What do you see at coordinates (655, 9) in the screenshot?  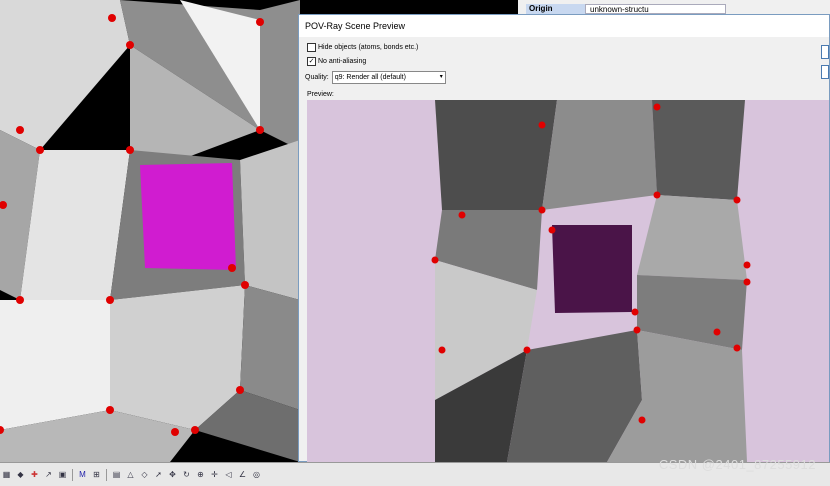 I see `origin-value: unknown-structu` at bounding box center [655, 9].